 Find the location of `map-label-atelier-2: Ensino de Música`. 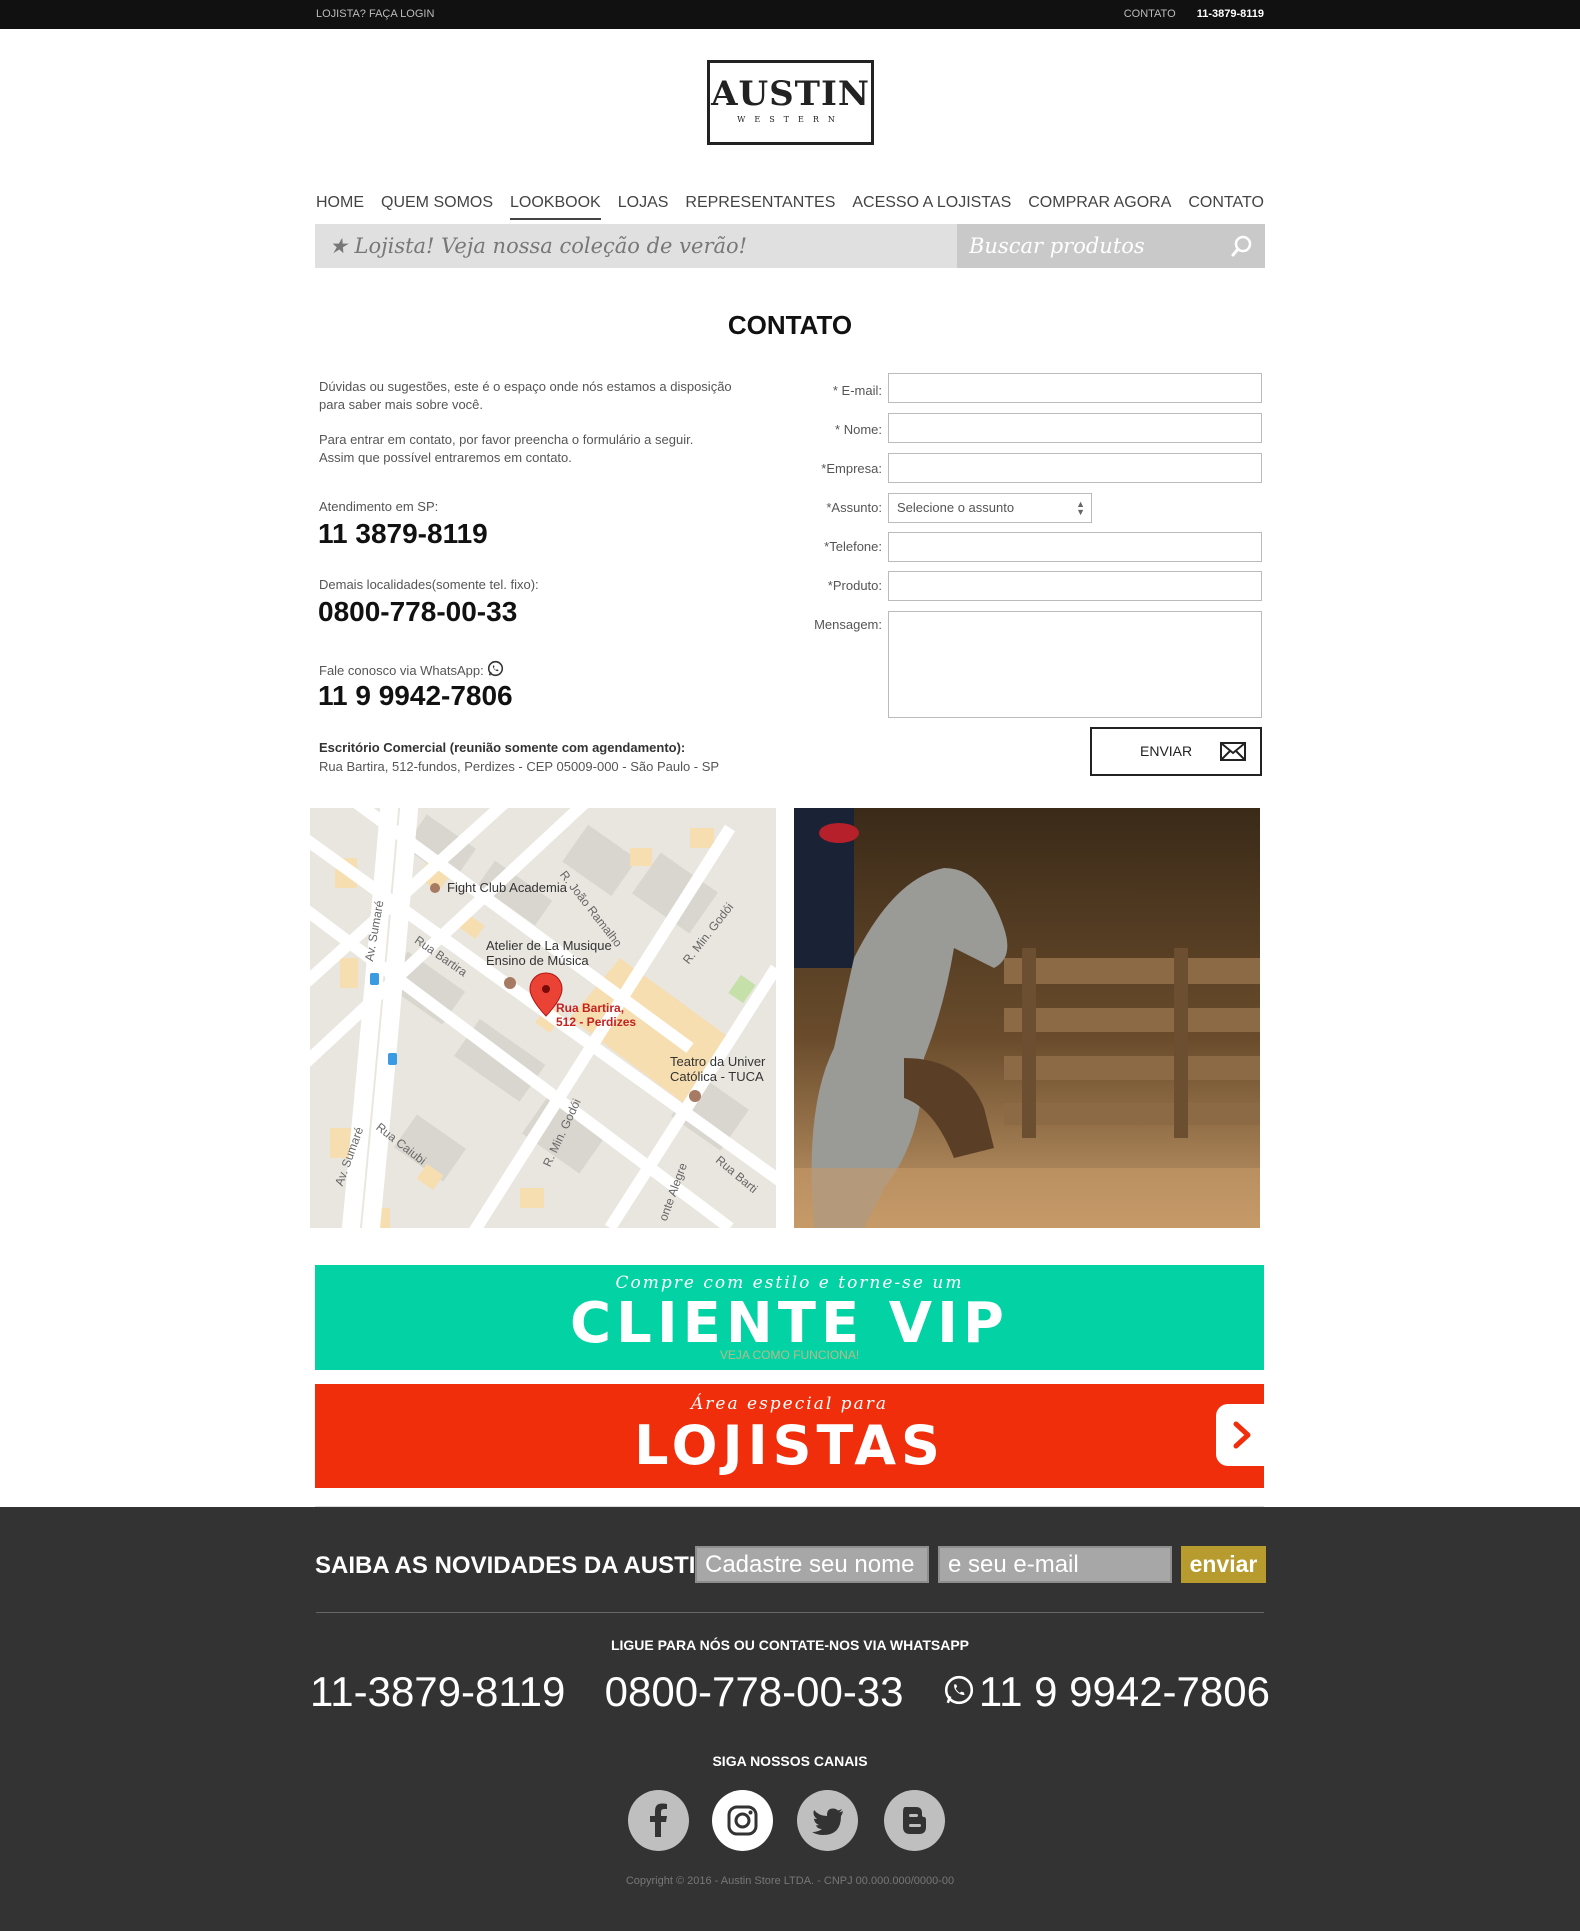

map-label-atelier-2: Ensino de Música is located at coordinates (537, 960).